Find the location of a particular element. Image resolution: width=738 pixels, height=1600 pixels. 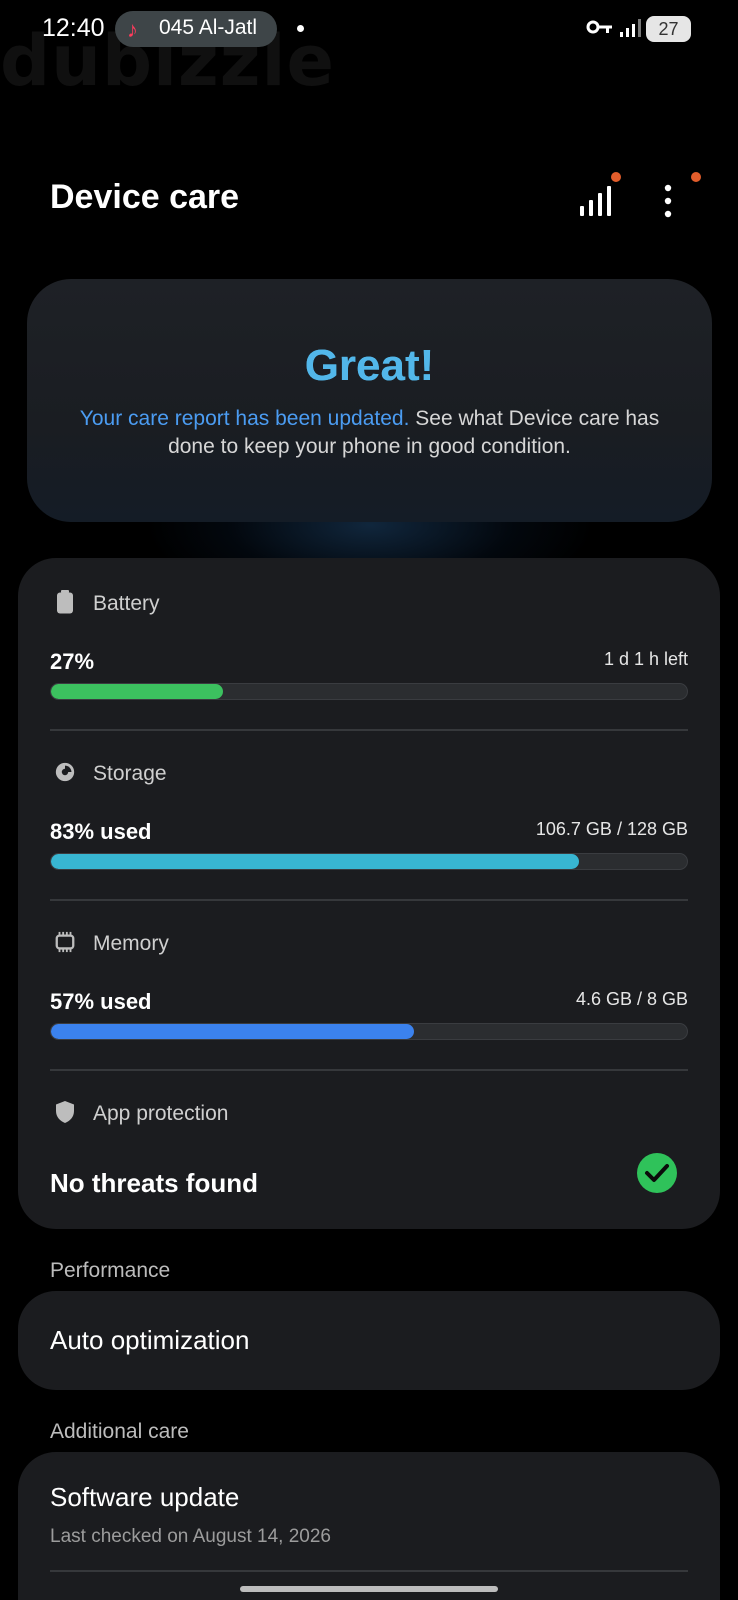

app-protection-label: App protection is located at coordinates (161, 1113).